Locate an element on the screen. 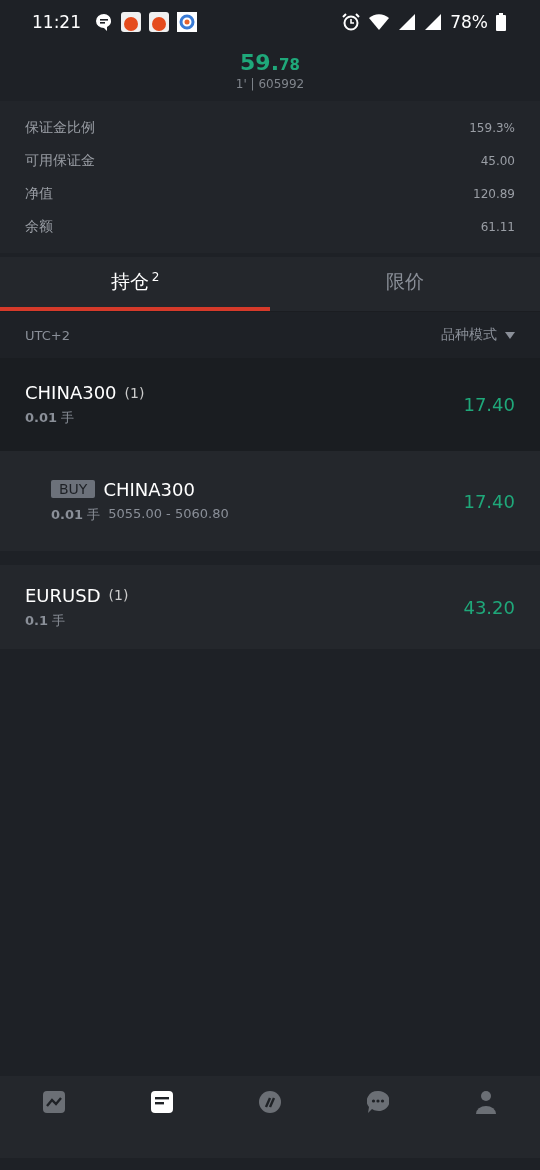 The image size is (540, 1170). summary-label: 保证金比例 is located at coordinates (60, 127).